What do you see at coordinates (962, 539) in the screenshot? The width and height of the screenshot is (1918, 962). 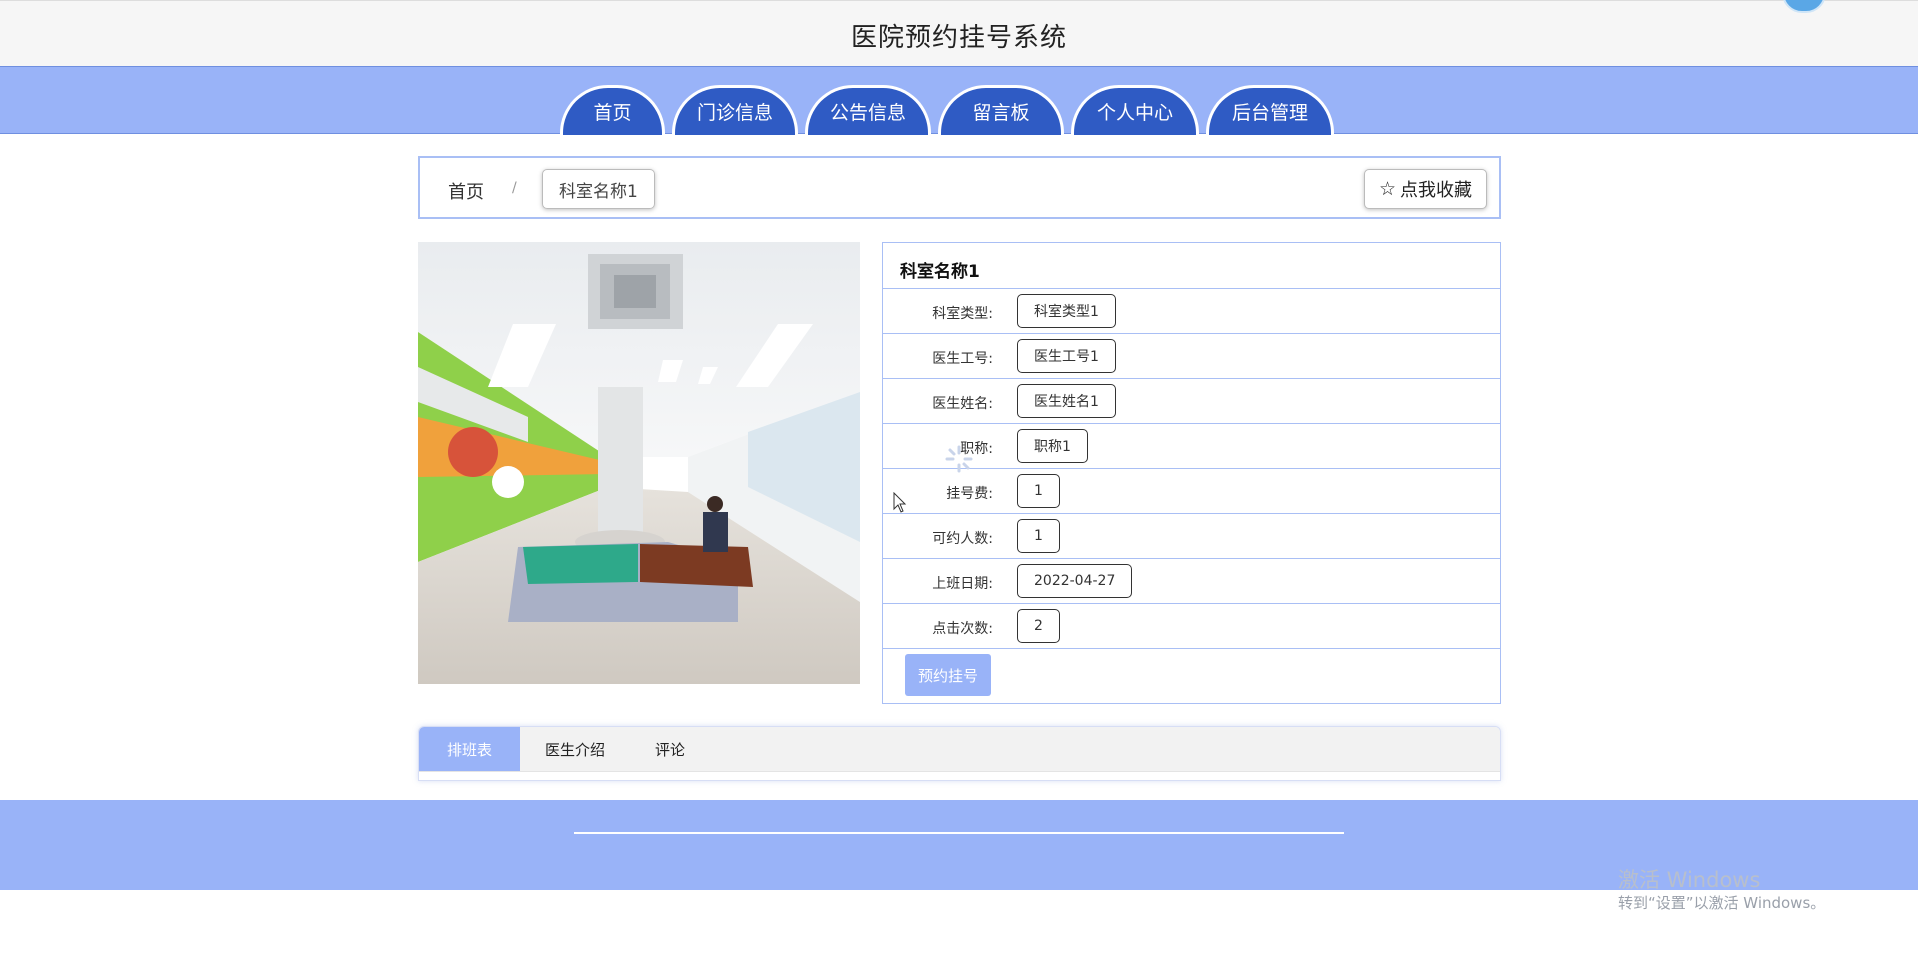 I see `detail-label: 可约人数:` at bounding box center [962, 539].